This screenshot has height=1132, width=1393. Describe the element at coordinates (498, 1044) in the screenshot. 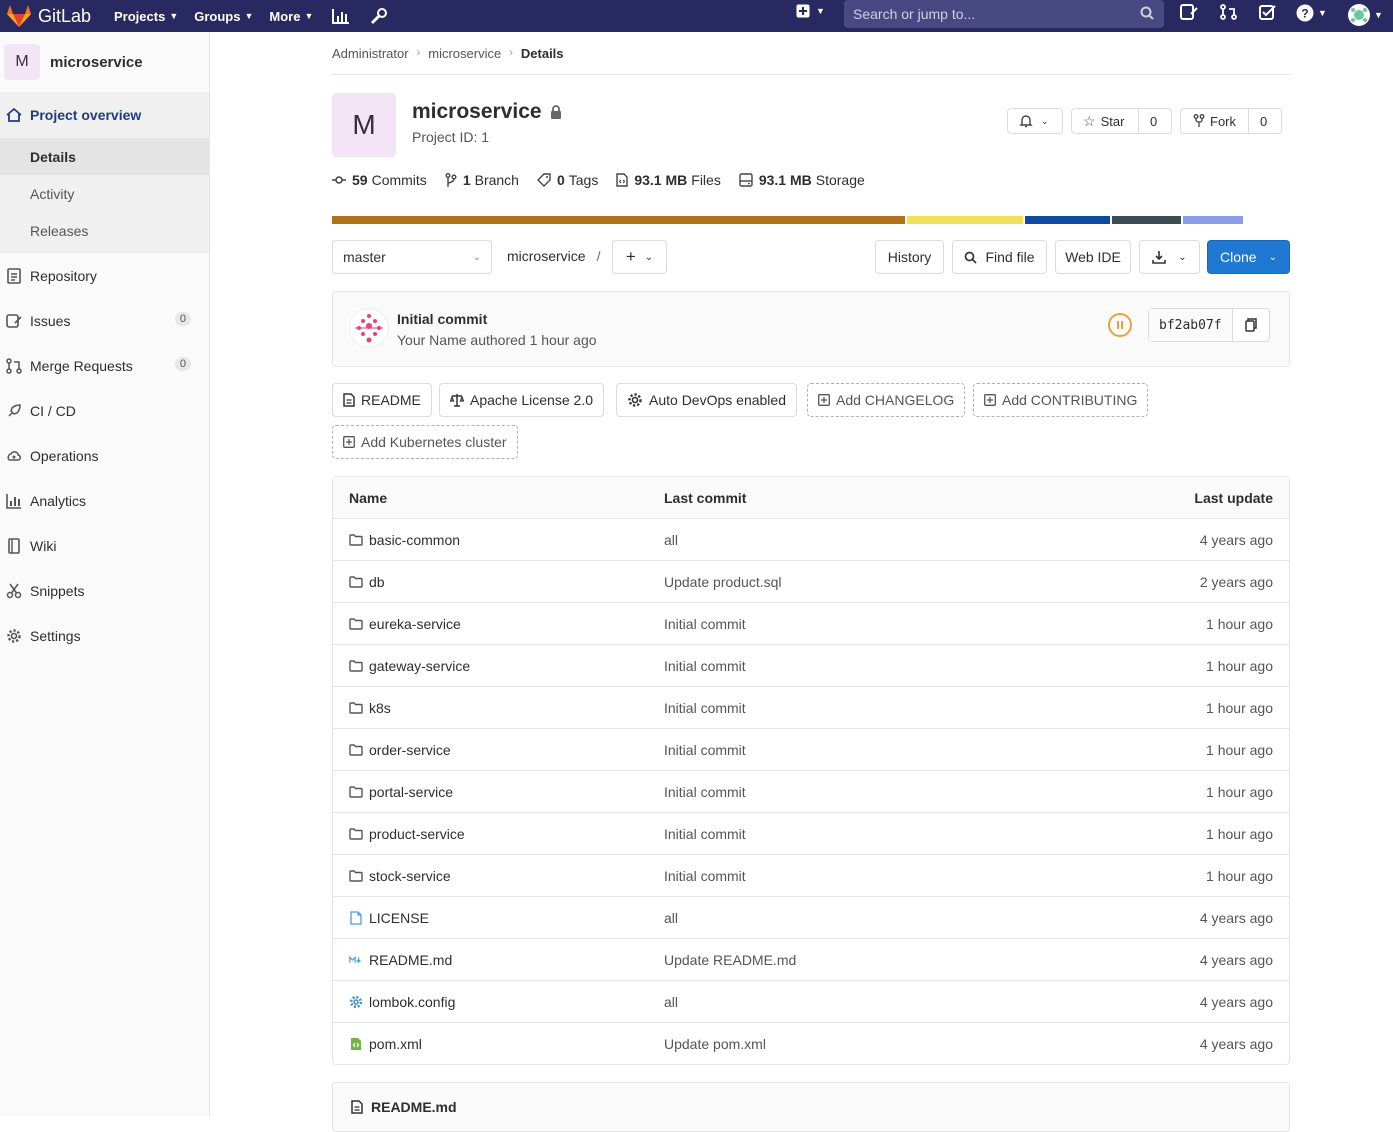

I see `file-name-cell: pom.xml` at that location.